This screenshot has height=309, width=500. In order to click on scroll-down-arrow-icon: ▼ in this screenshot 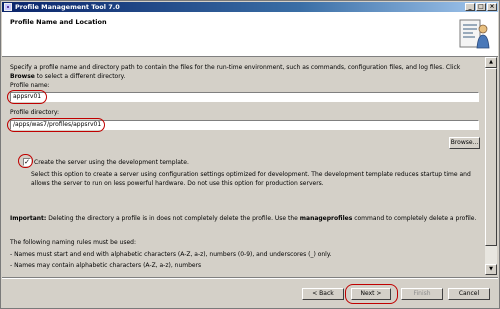, I will do `click(491, 269)`.